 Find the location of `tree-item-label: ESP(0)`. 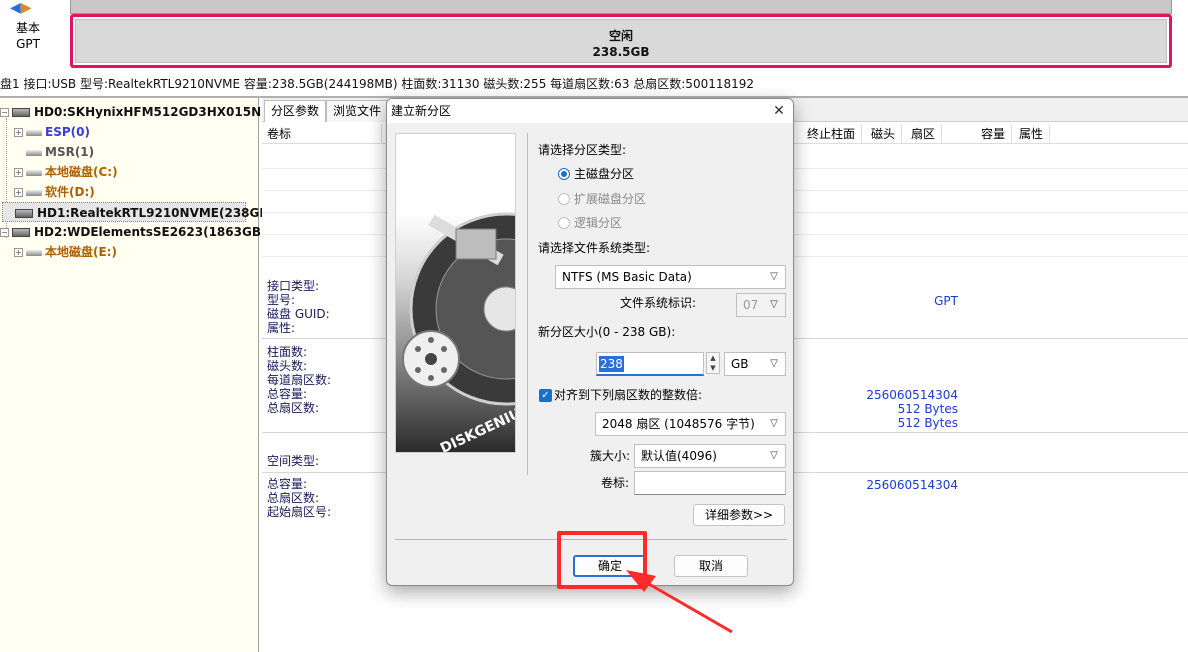

tree-item-label: ESP(0) is located at coordinates (67, 132).